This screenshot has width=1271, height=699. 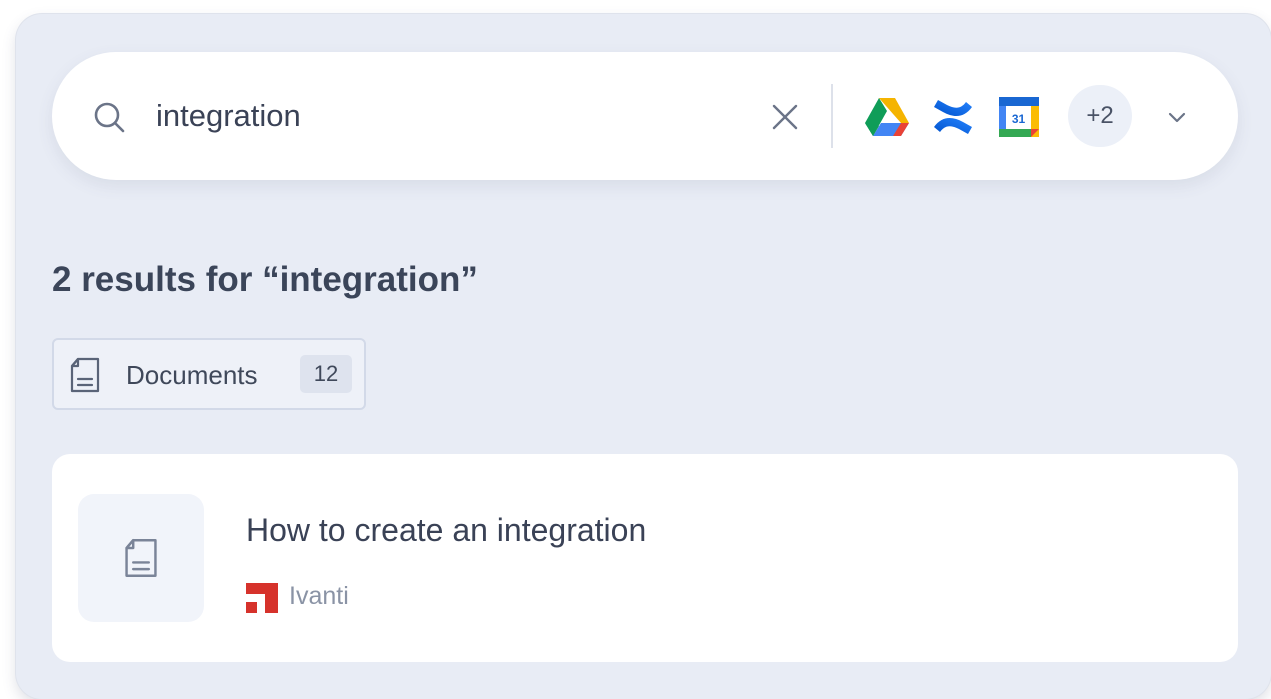 What do you see at coordinates (1100, 116) in the screenshot?
I see `more-sources-button: +2` at bounding box center [1100, 116].